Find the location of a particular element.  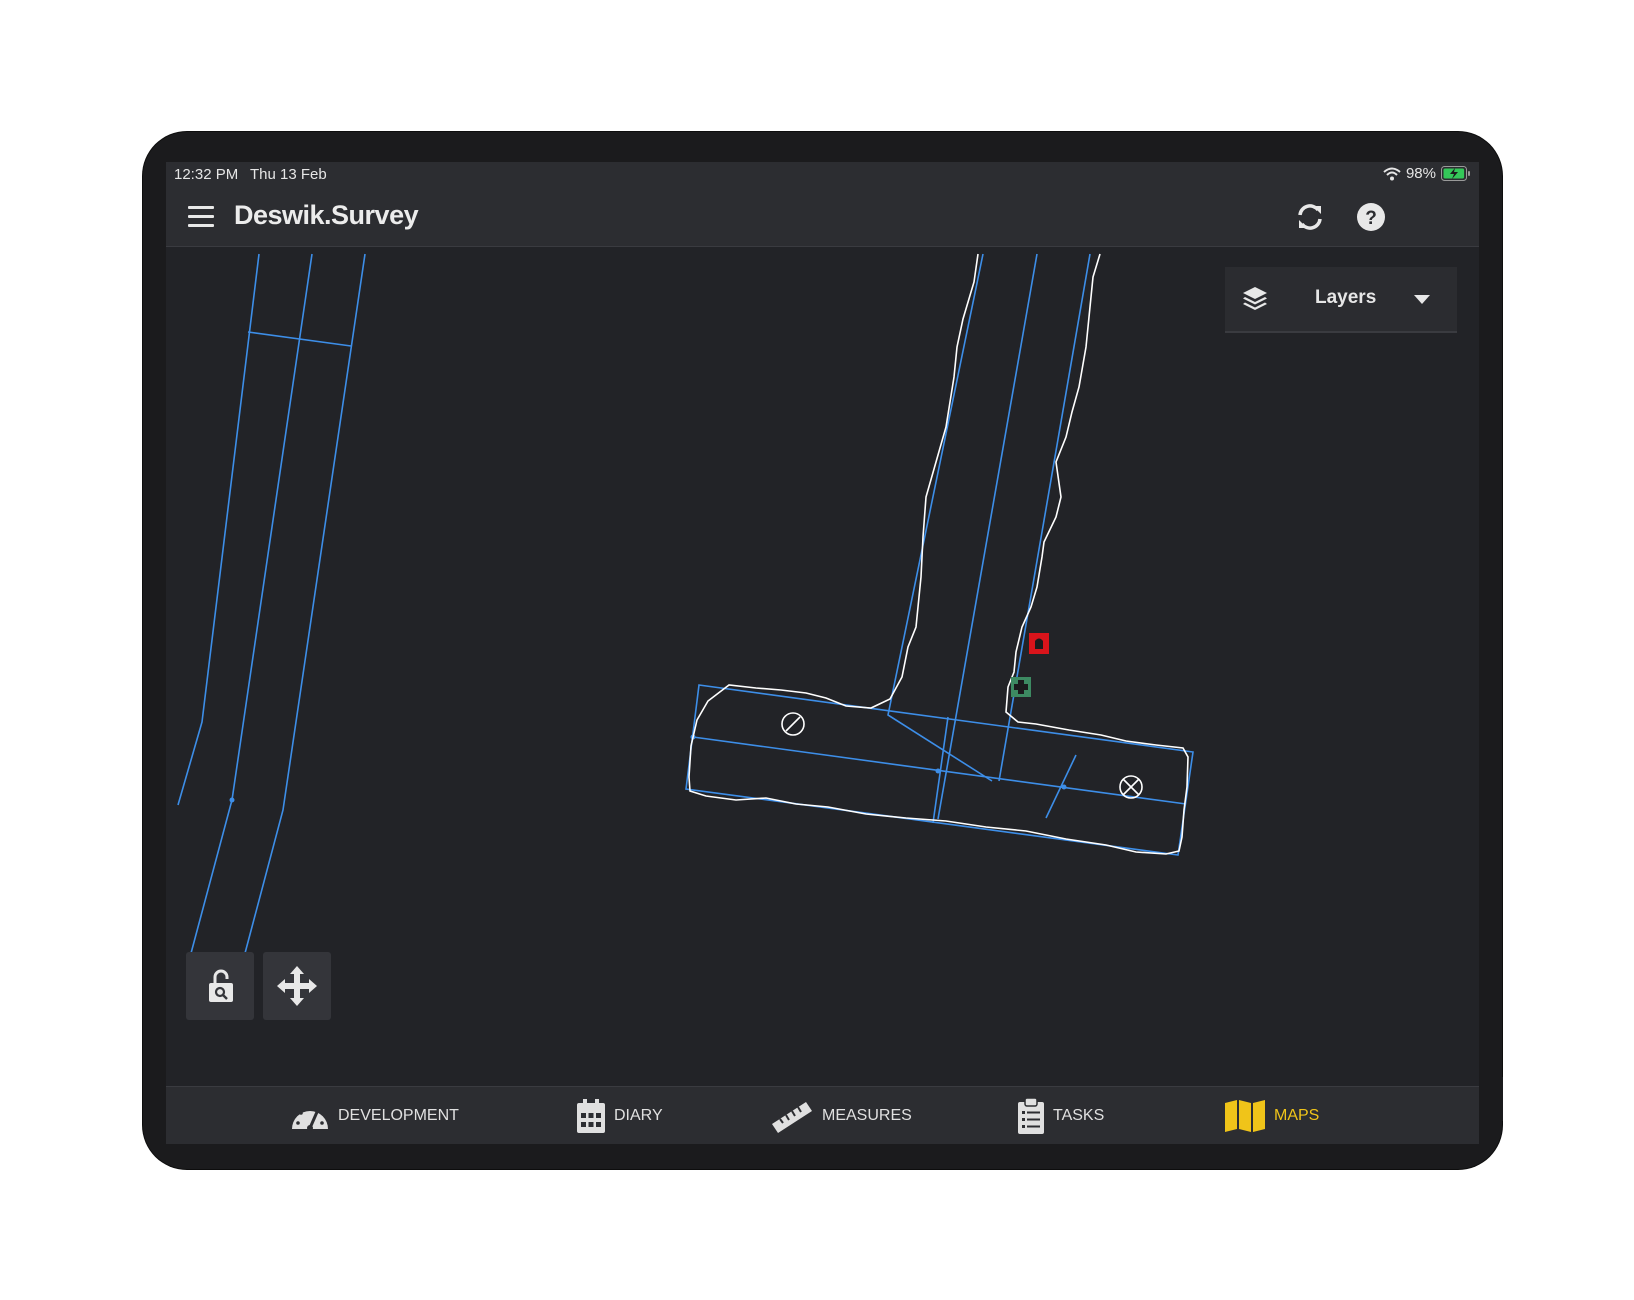

status-right: 98% is located at coordinates (1427, 173).